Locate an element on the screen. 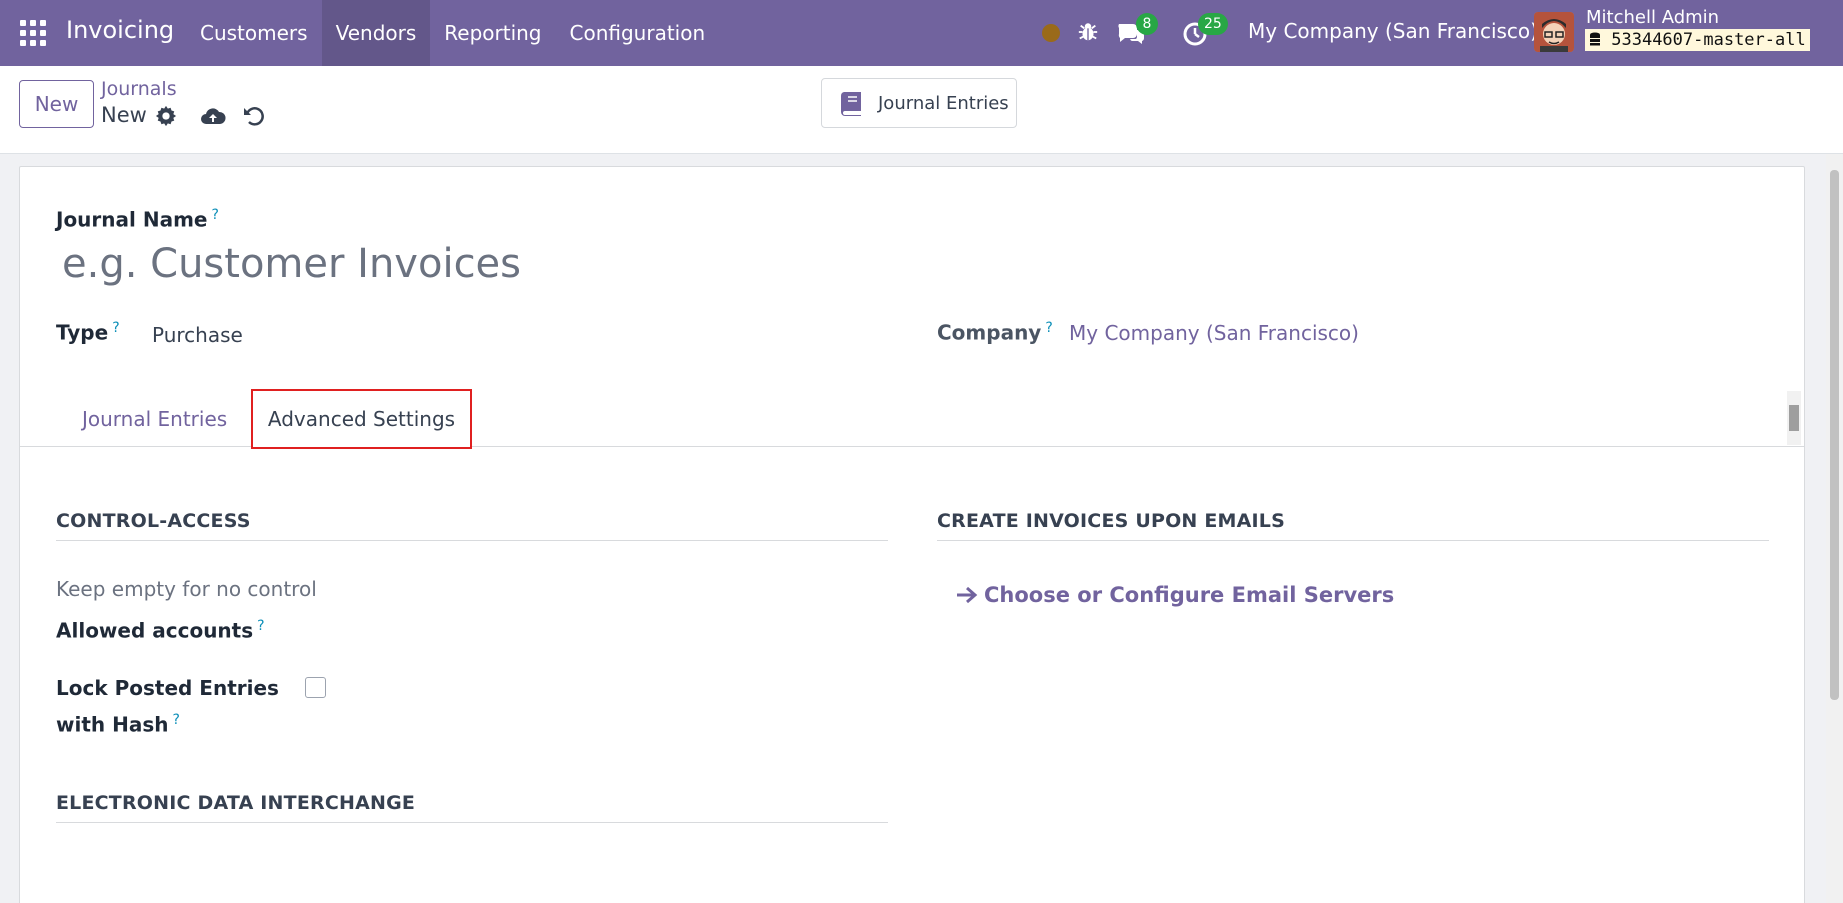  allowed-accounts-help-icon: ? is located at coordinates (260, 626).